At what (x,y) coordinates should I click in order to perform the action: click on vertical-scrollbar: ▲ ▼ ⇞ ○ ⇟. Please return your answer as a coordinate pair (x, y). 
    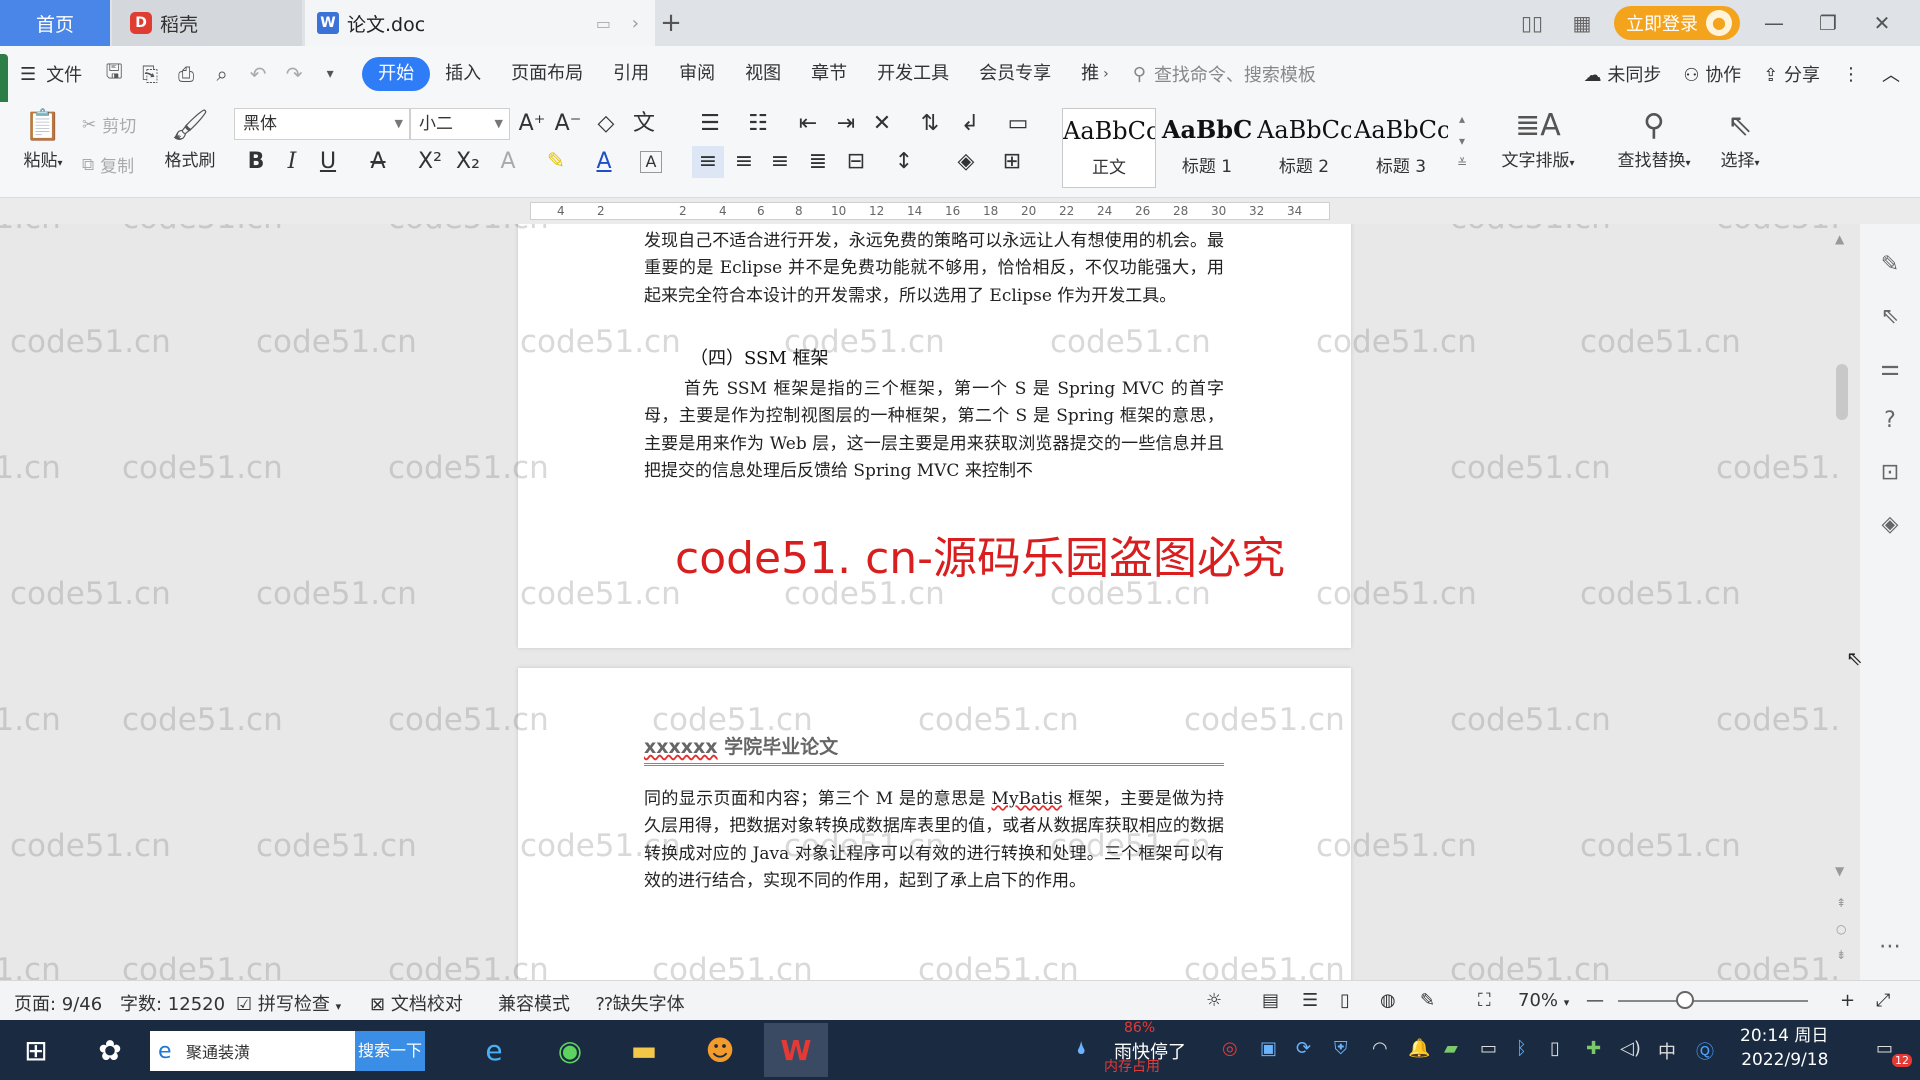
    Looking at the image, I should click on (1842, 602).